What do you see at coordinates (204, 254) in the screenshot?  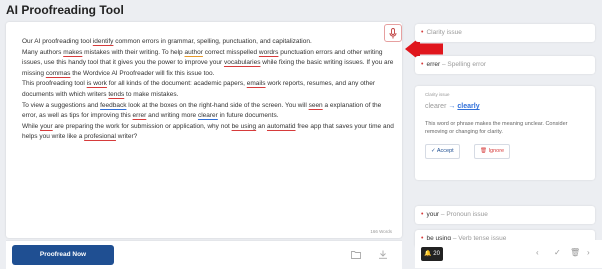 I see `editor-toolbar: Proofread Now` at bounding box center [204, 254].